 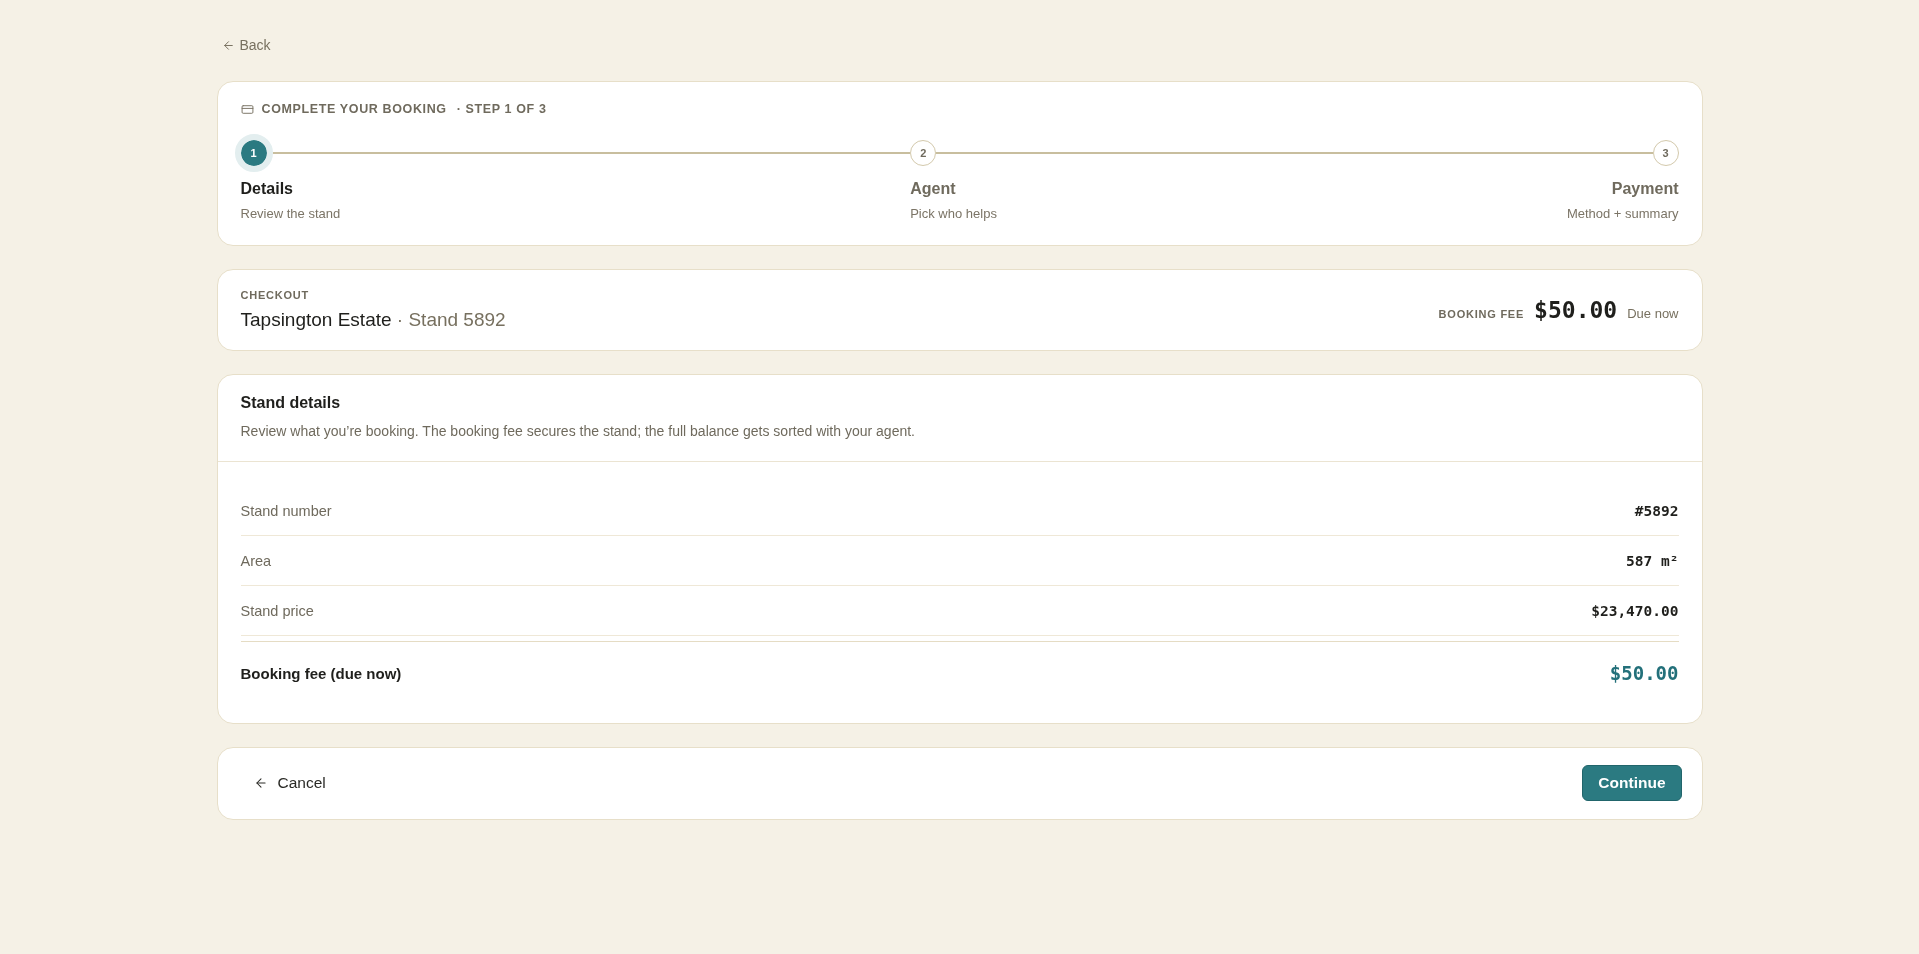 I want to click on total-value: $50.00, so click(x=1644, y=673).